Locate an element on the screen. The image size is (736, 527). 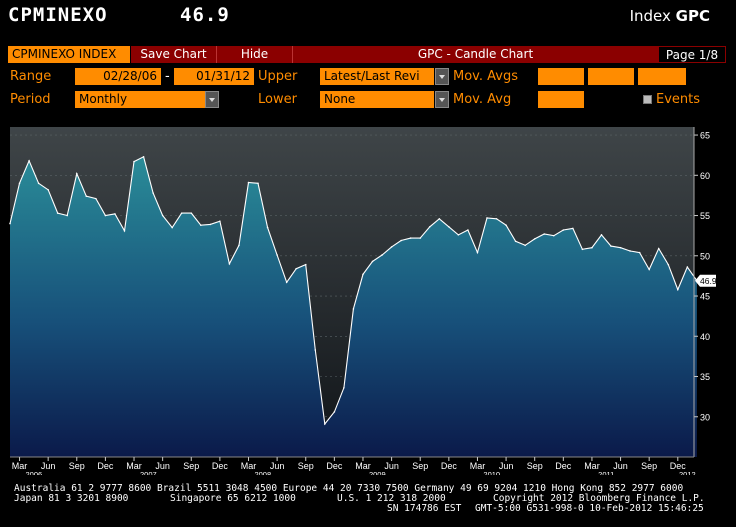
save-chart-button: Save Chart is located at coordinates (174, 54).